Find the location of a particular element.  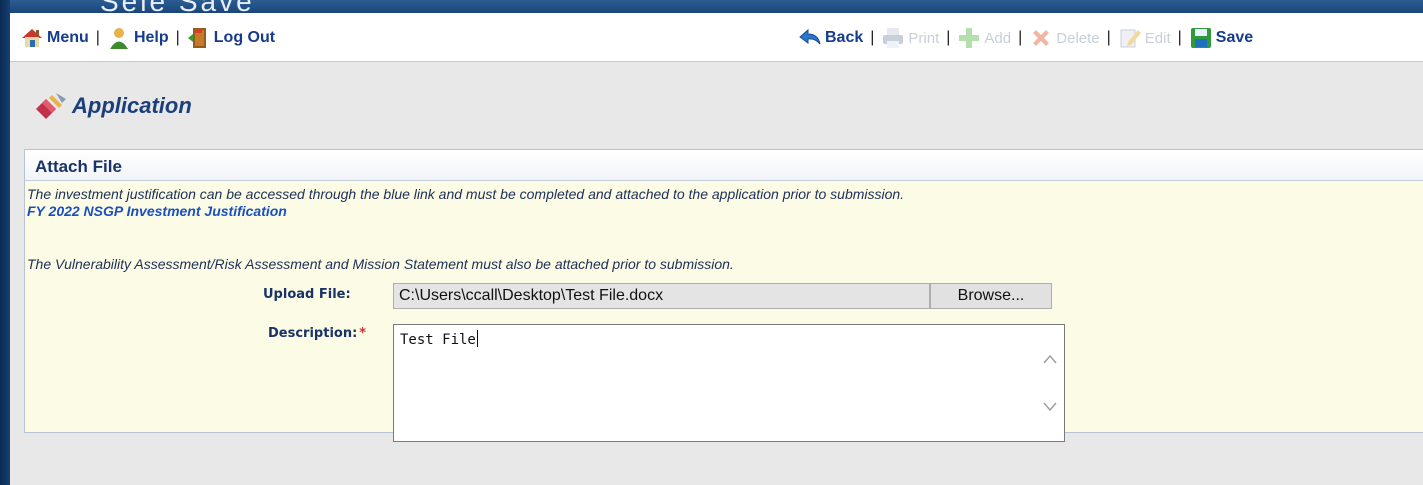

menu-label: Menu is located at coordinates (68, 37).